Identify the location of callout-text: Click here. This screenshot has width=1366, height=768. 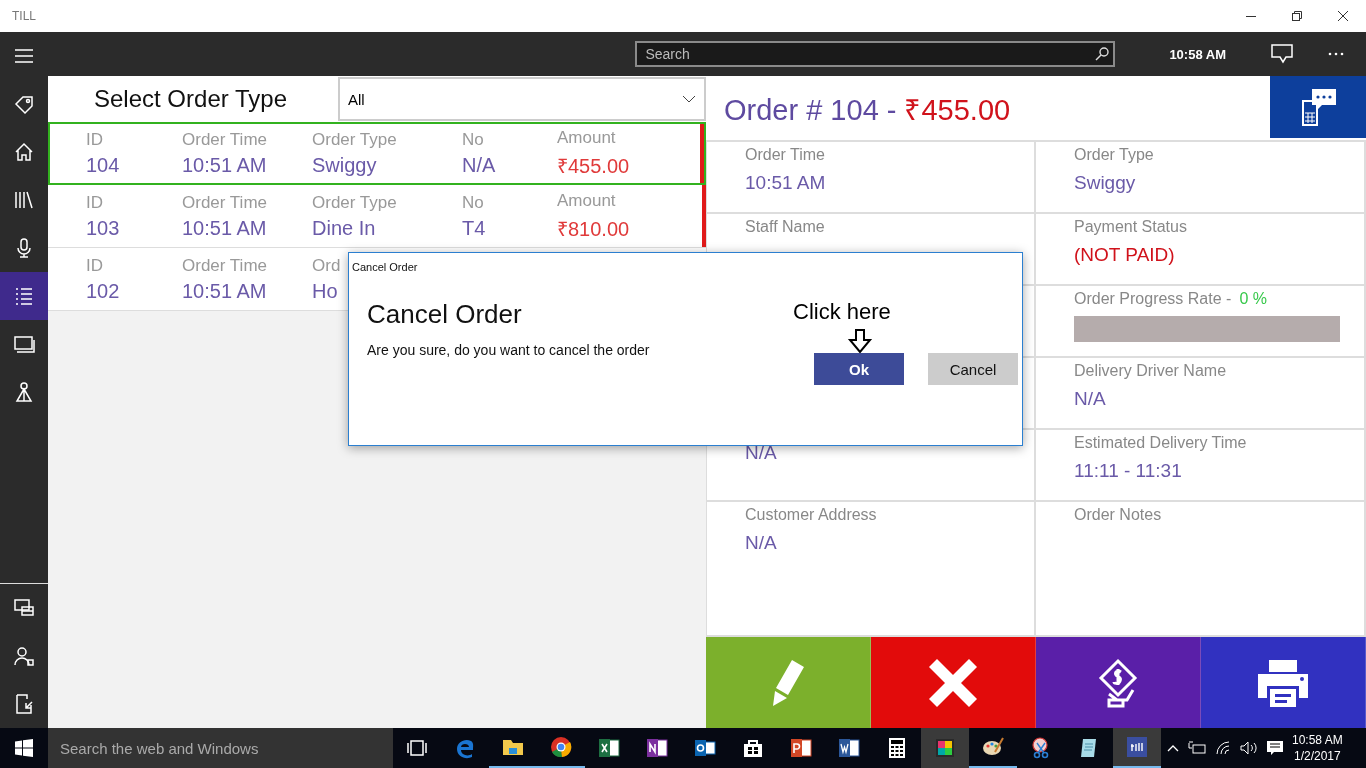
(842, 312).